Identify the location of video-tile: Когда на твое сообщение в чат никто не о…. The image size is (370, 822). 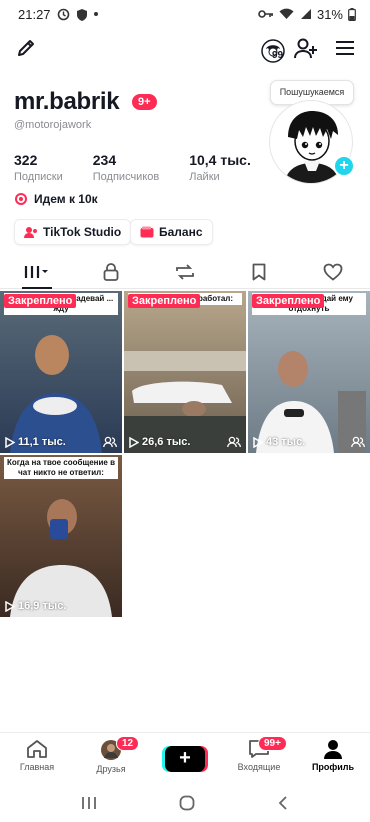
(61, 536).